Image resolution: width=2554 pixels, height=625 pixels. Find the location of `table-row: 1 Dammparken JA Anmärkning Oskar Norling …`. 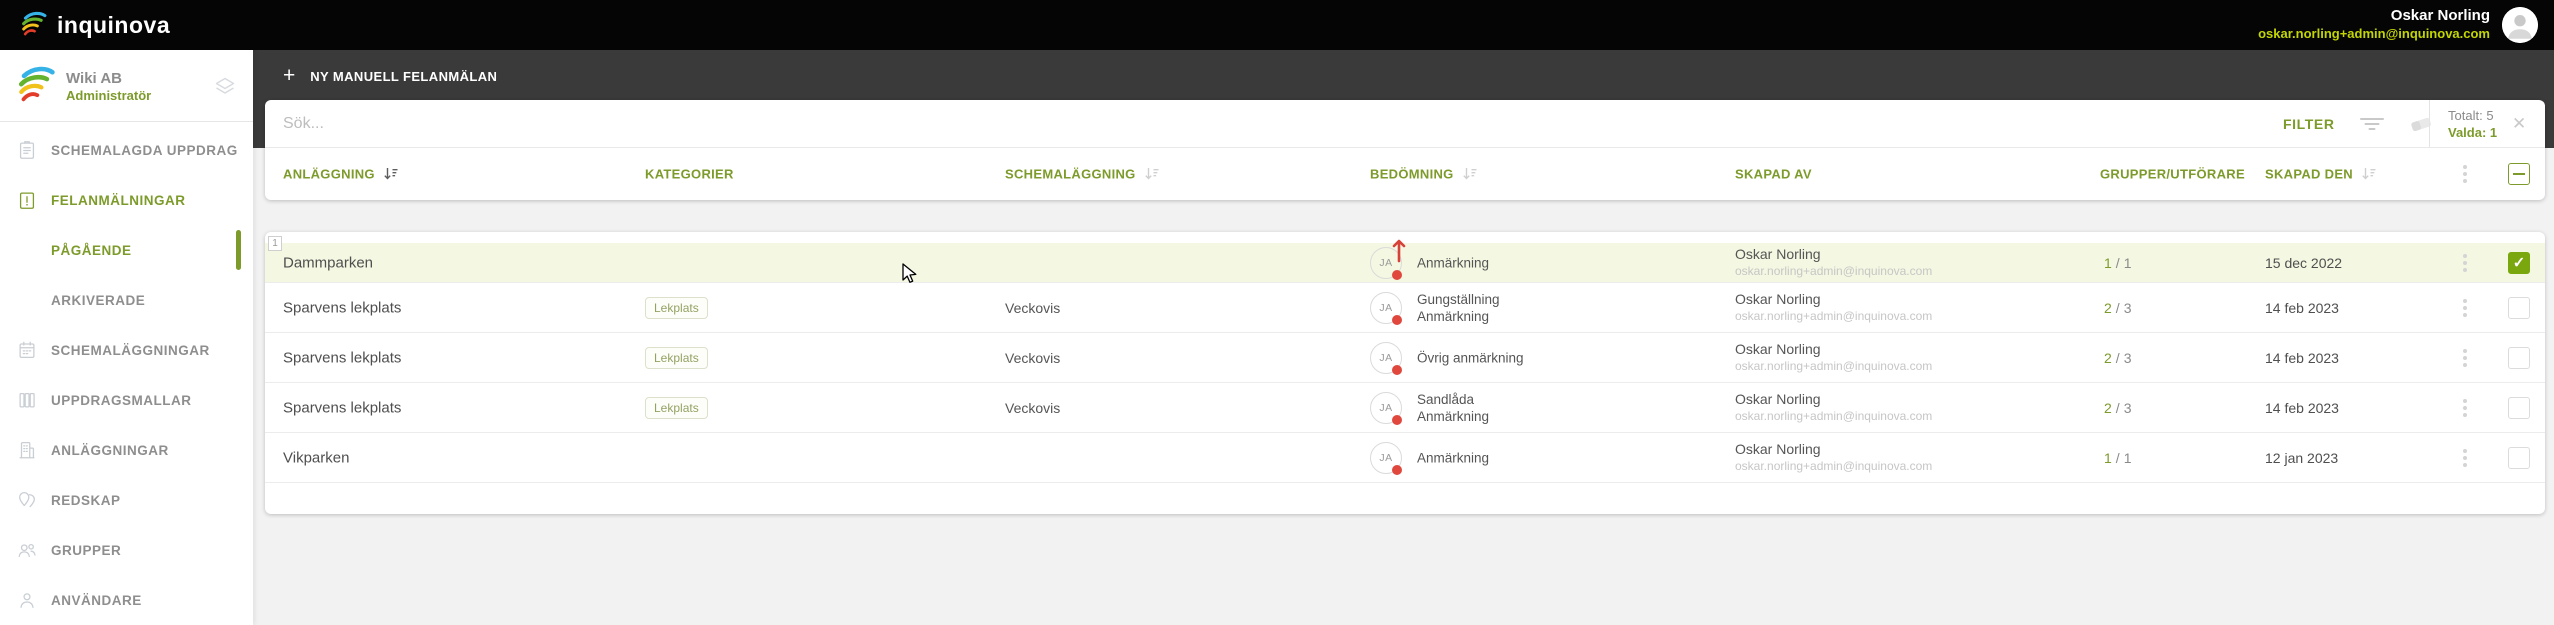

table-row: 1 Dammparken JA Anmärkning Oskar Norling … is located at coordinates (1405, 259).